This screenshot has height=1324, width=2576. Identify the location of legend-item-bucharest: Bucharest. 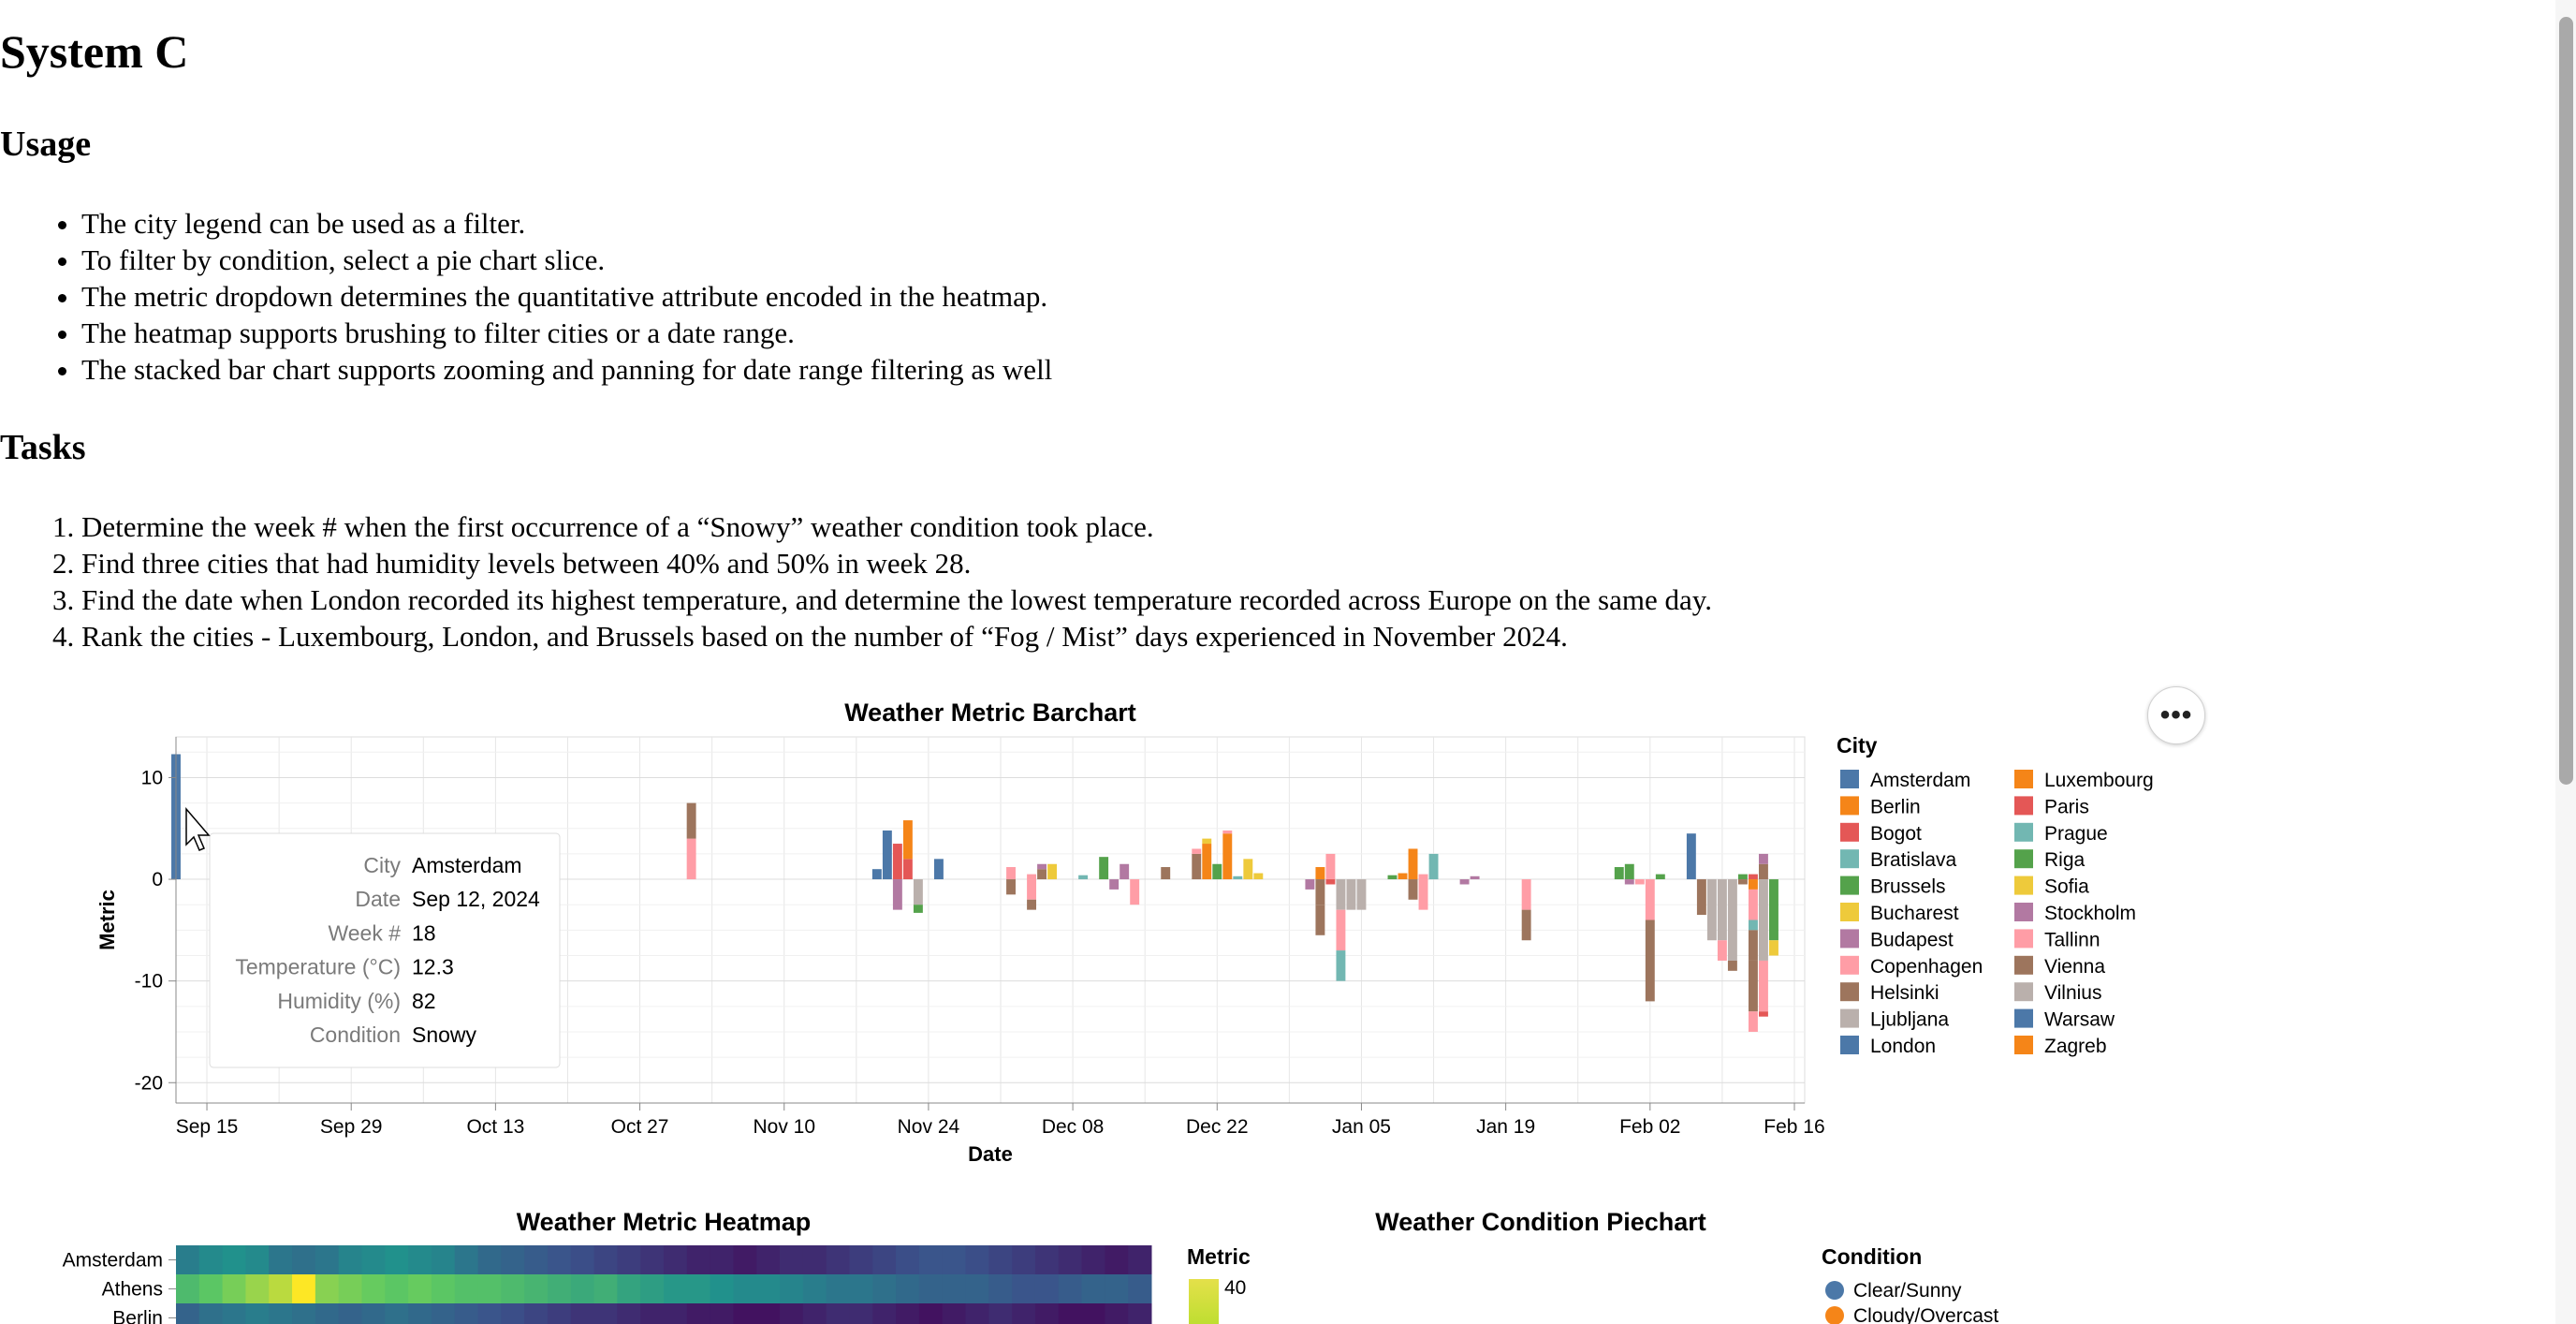
(1899, 913).